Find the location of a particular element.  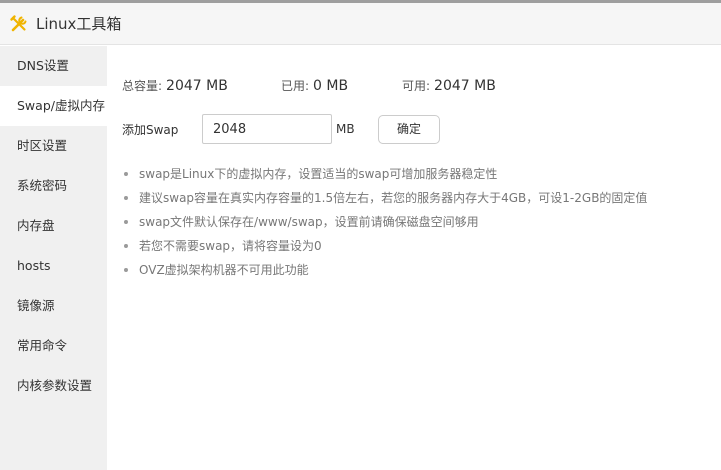

used-capacity: 已用: 0 MB is located at coordinates (314, 84).